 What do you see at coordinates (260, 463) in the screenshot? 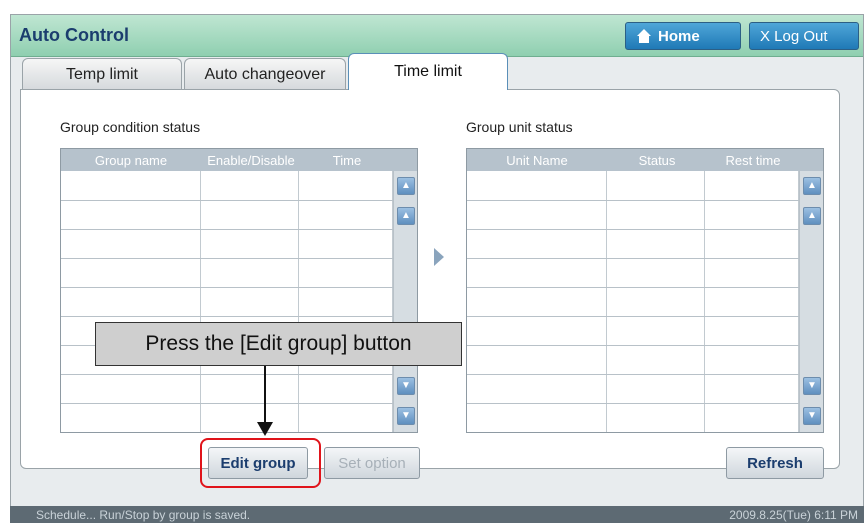
I see `edit-group-highlight` at bounding box center [260, 463].